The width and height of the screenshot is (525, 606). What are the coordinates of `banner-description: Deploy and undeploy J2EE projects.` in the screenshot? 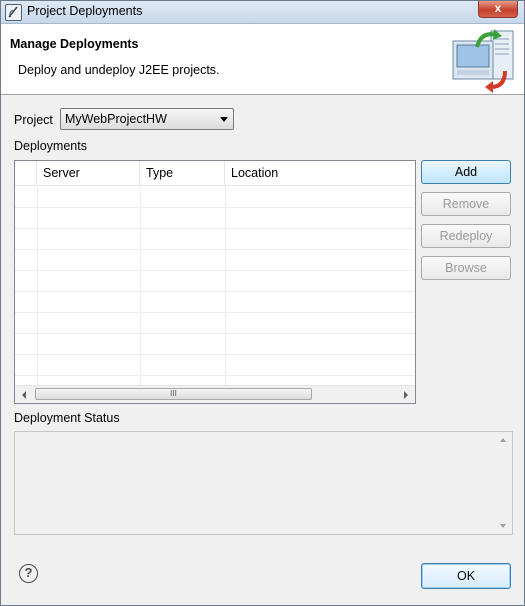 It's located at (119, 70).